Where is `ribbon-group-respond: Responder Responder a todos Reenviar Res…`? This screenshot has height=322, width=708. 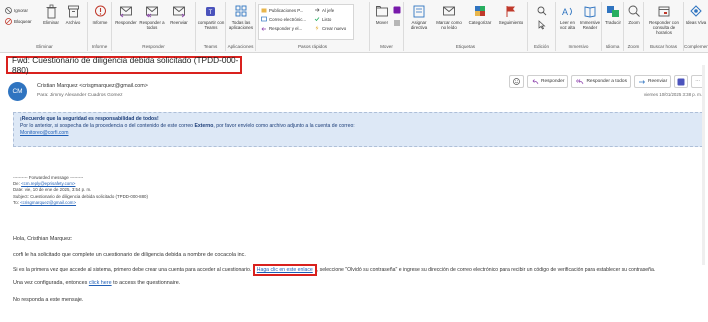 ribbon-group-respond: Responder Responder a todos Reenviar Res… is located at coordinates (154, 26).